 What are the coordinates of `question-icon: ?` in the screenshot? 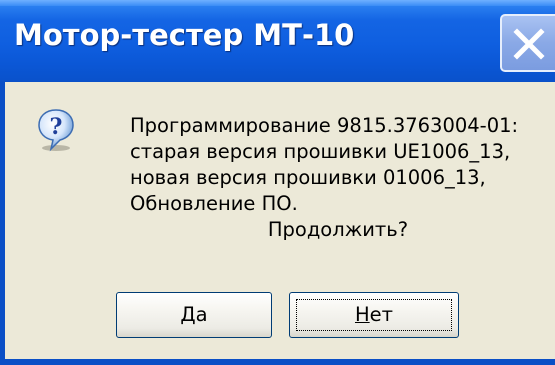 It's located at (56, 130).